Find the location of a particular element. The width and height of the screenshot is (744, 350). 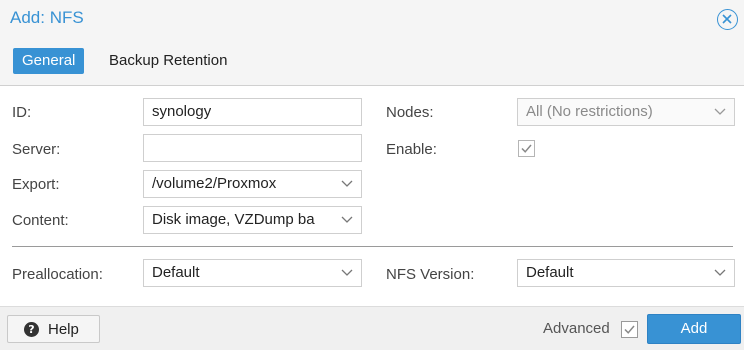

enable-checkbox is located at coordinates (526, 148).